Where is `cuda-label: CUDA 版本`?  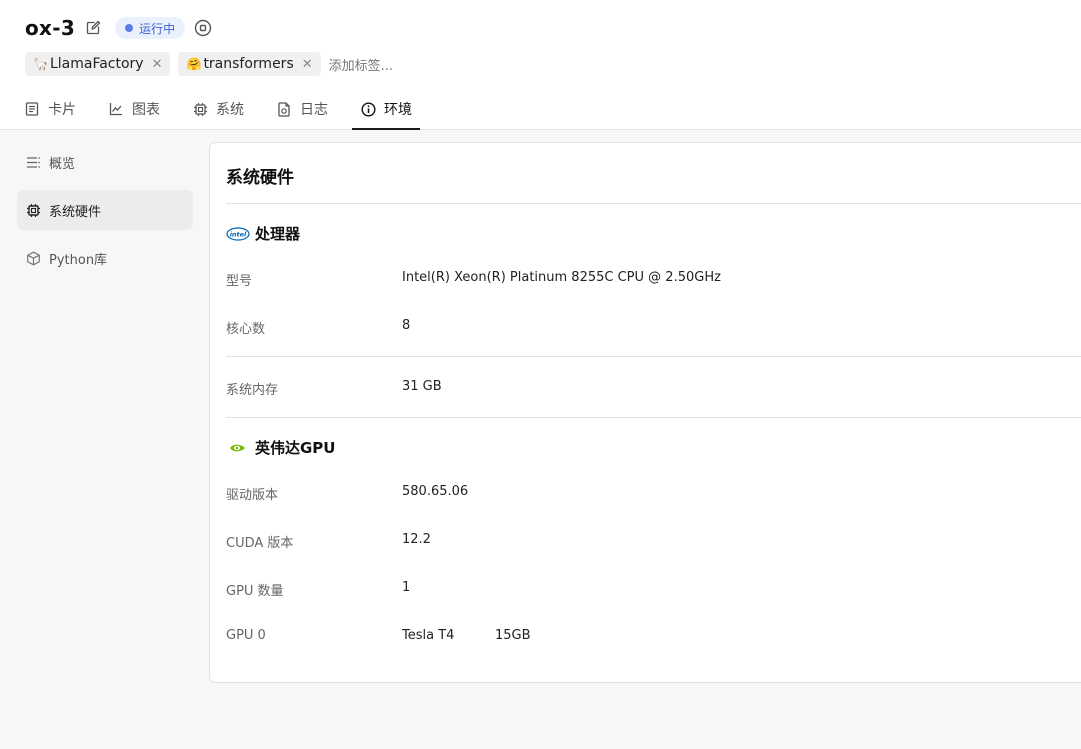 cuda-label: CUDA 版本 is located at coordinates (260, 543).